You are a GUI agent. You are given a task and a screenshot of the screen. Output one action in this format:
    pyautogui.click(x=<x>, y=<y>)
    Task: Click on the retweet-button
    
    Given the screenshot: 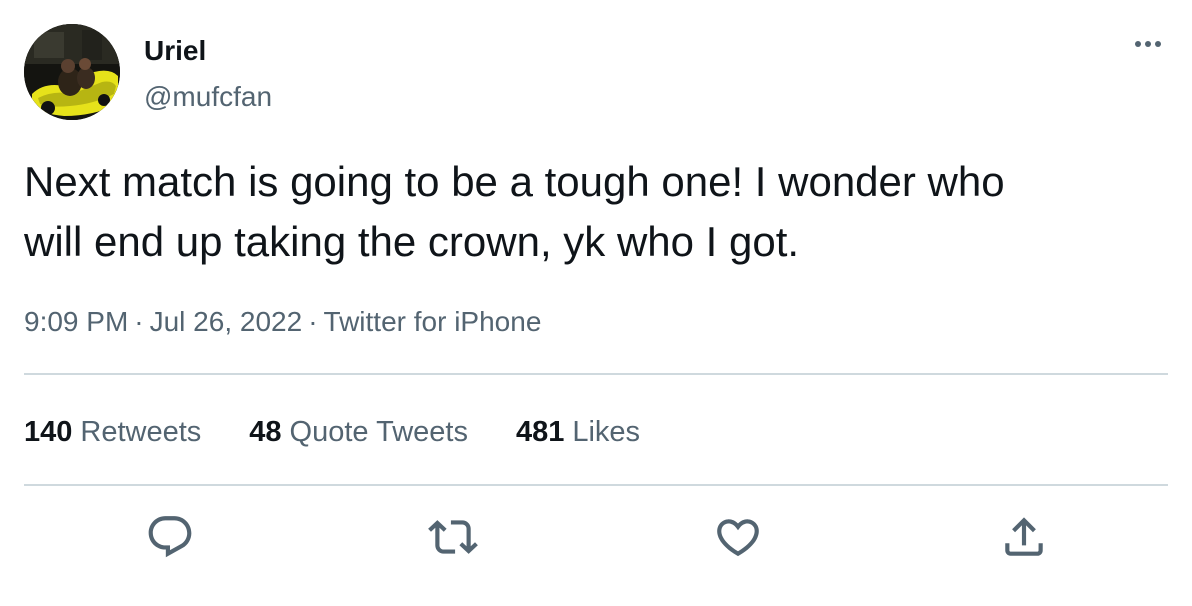 What is the action you would take?
    pyautogui.click(x=453, y=537)
    